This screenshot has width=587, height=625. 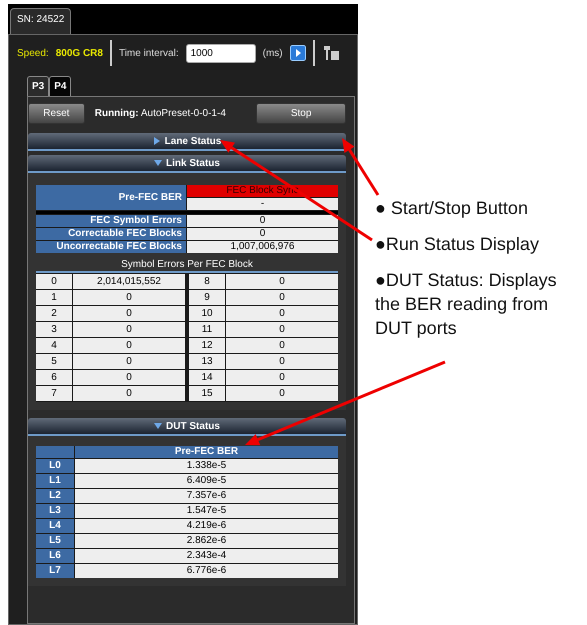 What do you see at coordinates (54, 329) in the screenshot?
I see `table-cell: 3` at bounding box center [54, 329].